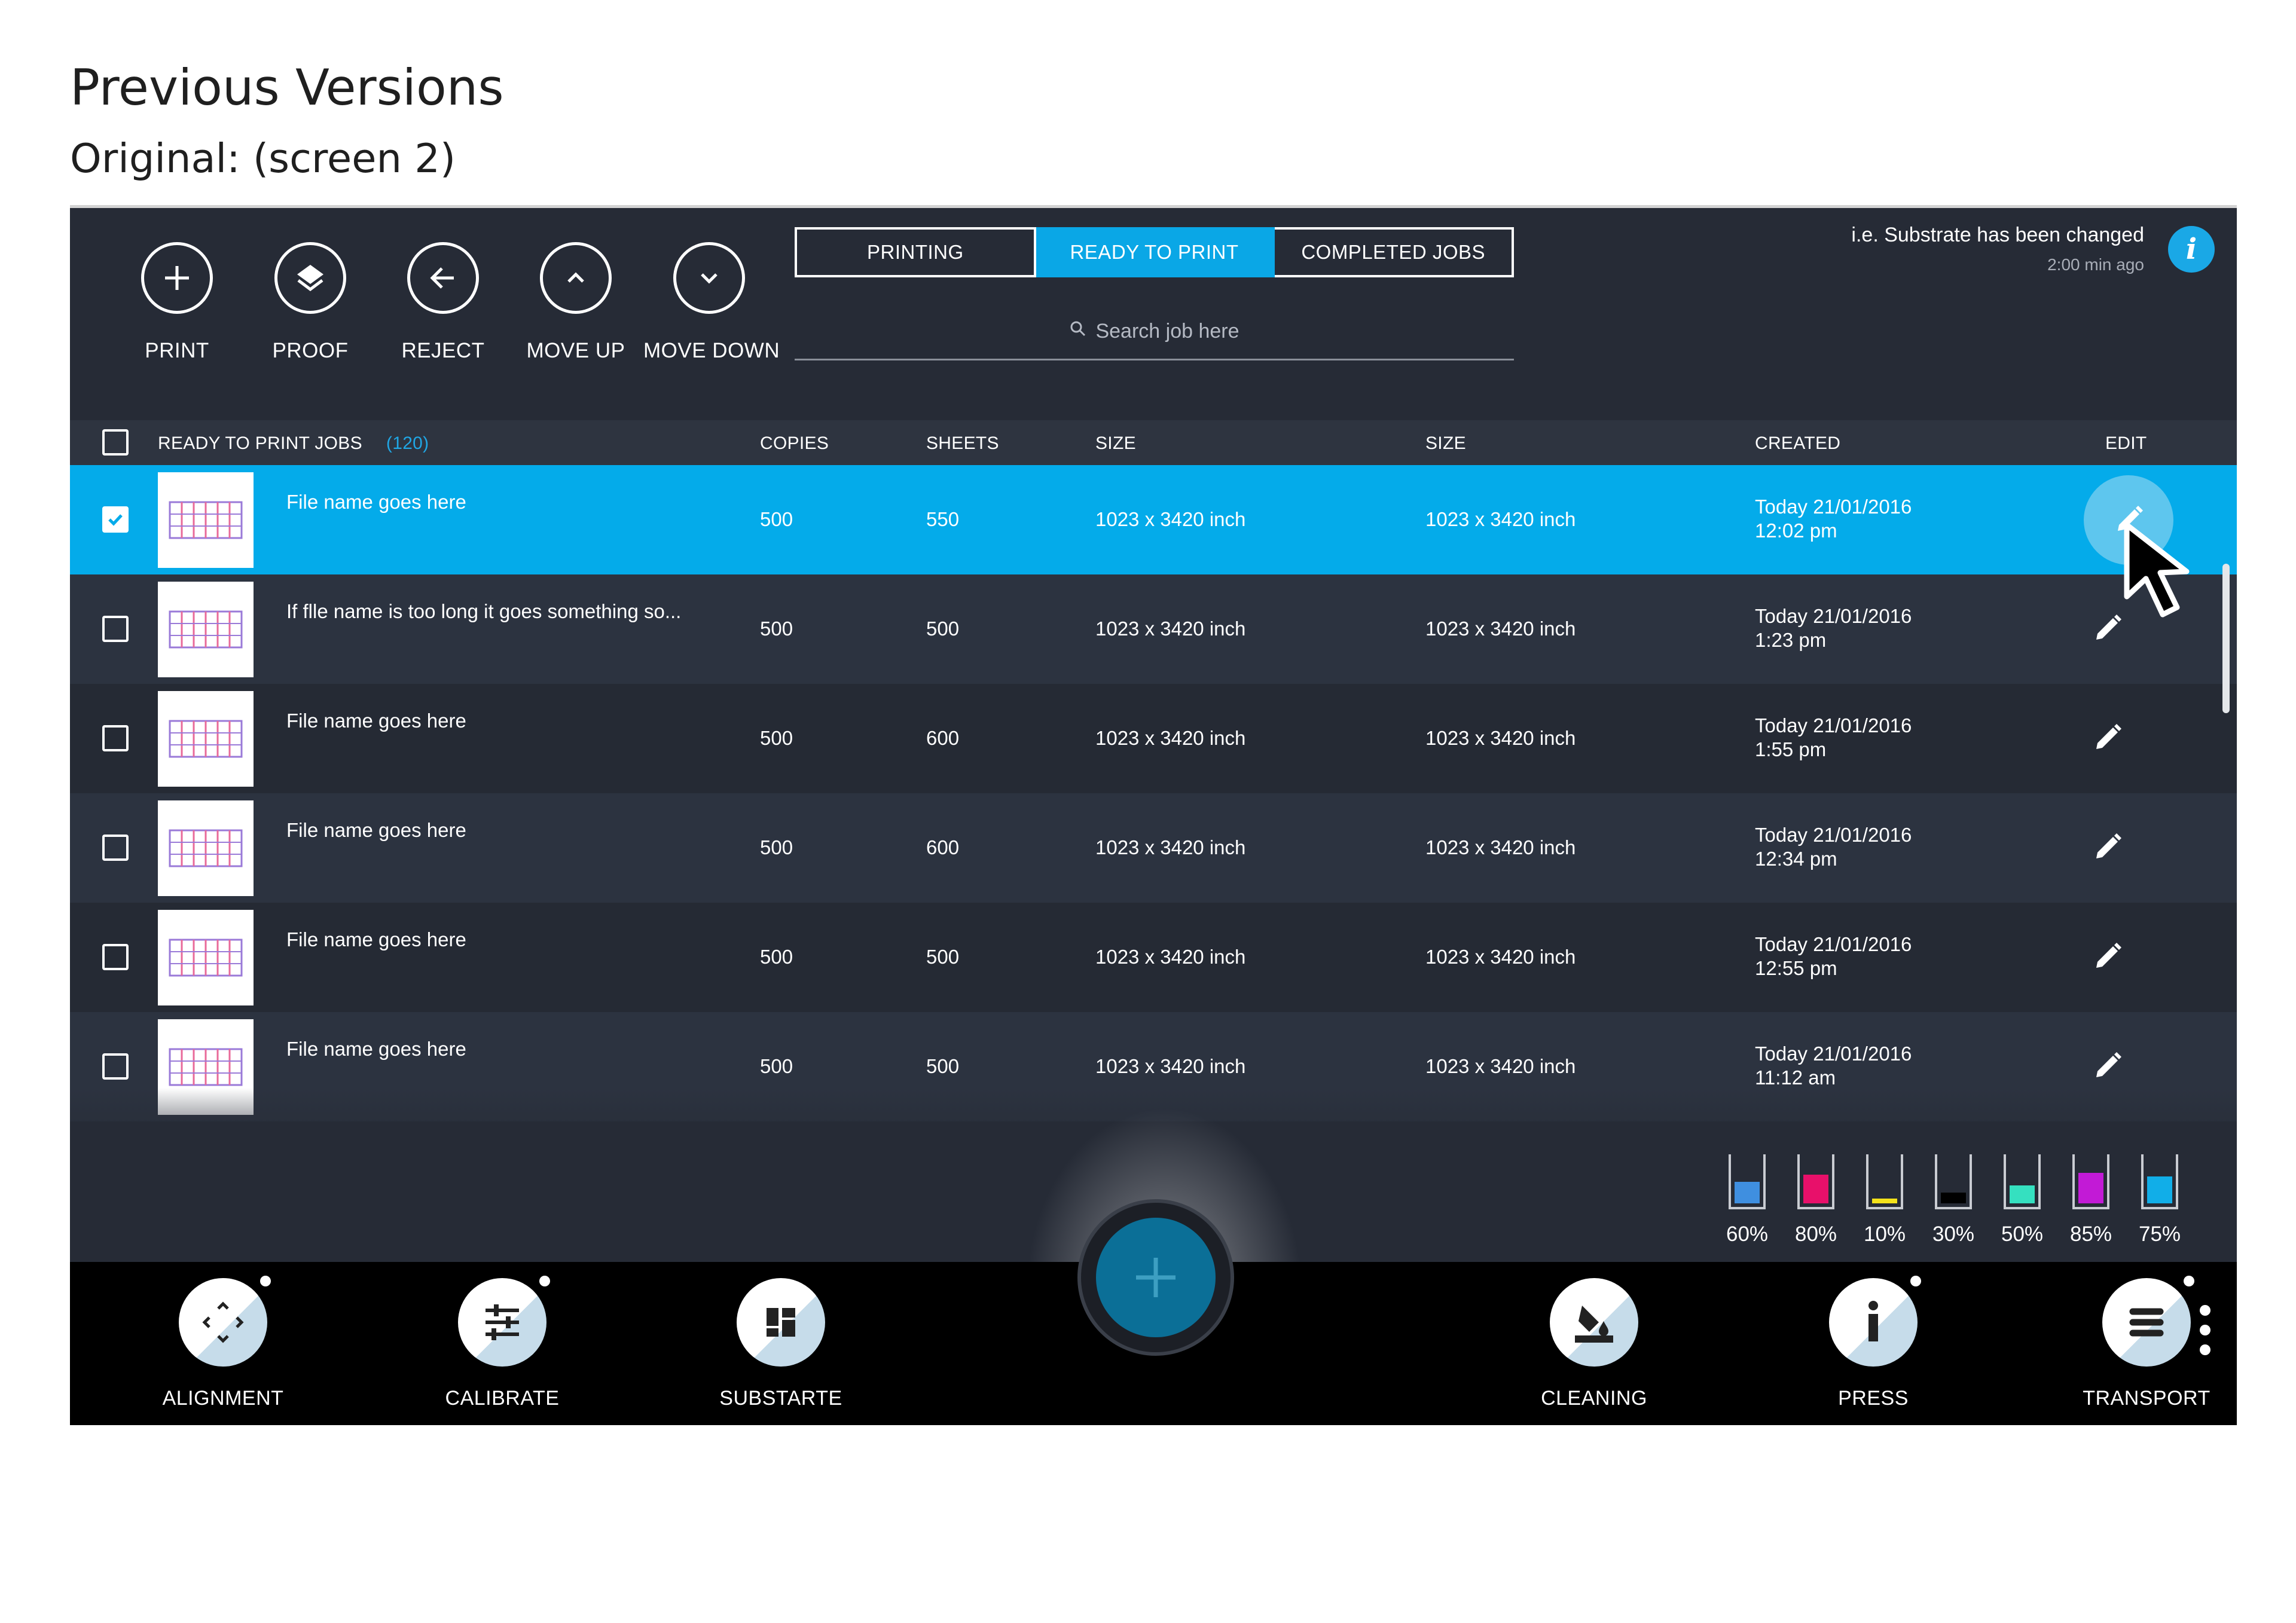 This screenshot has width=2296, height=1623. Describe the element at coordinates (711, 351) in the screenshot. I see `move-down-label: MOVE DOWN` at that location.